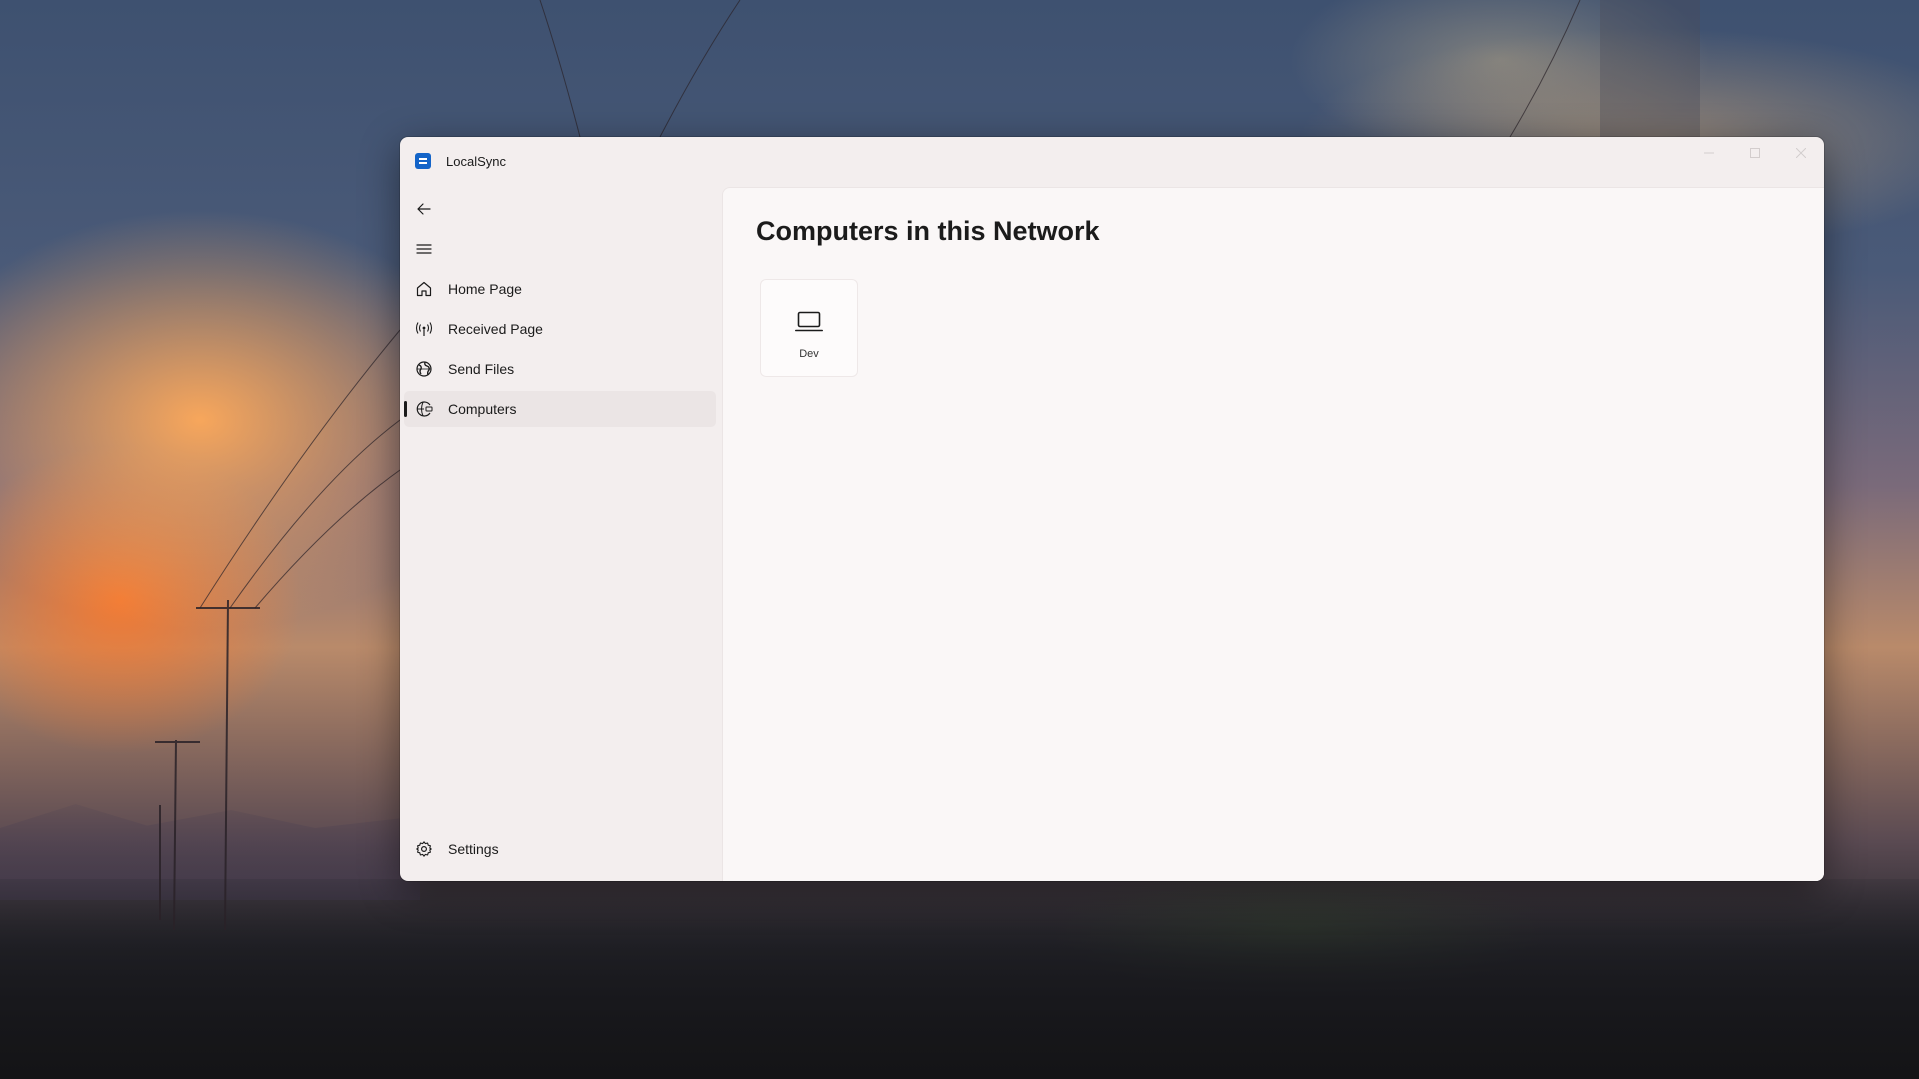  Describe the element at coordinates (405, 409) in the screenshot. I see `selection-indicator` at that location.